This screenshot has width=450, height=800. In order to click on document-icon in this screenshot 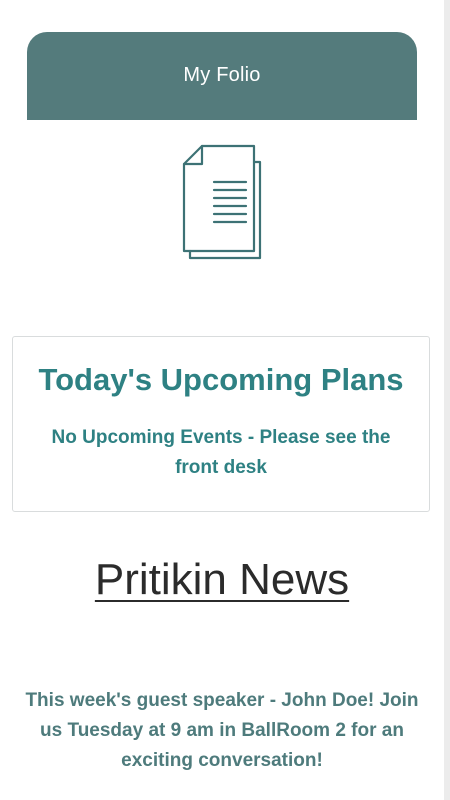, I will do `click(222, 203)`.